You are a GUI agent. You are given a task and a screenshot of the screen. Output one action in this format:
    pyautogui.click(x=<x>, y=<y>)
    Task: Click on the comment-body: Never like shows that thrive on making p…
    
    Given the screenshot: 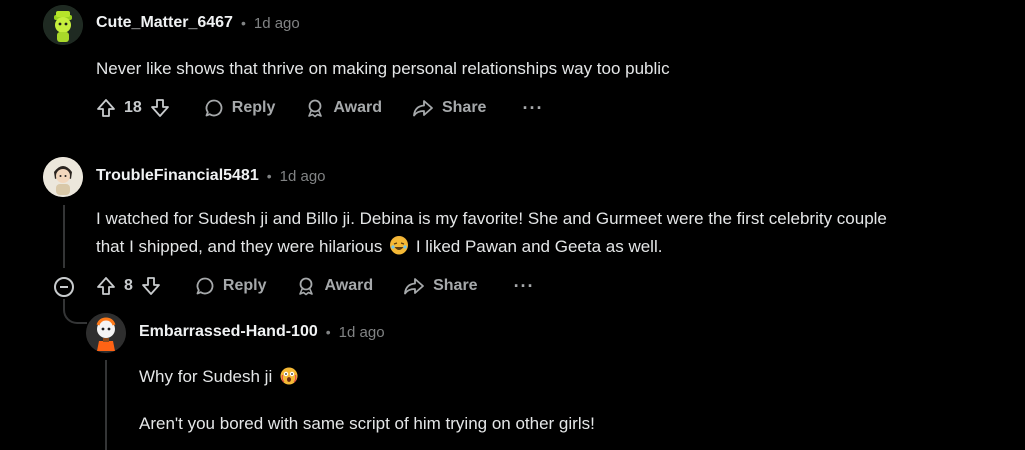 What is the action you would take?
    pyautogui.click(x=383, y=68)
    